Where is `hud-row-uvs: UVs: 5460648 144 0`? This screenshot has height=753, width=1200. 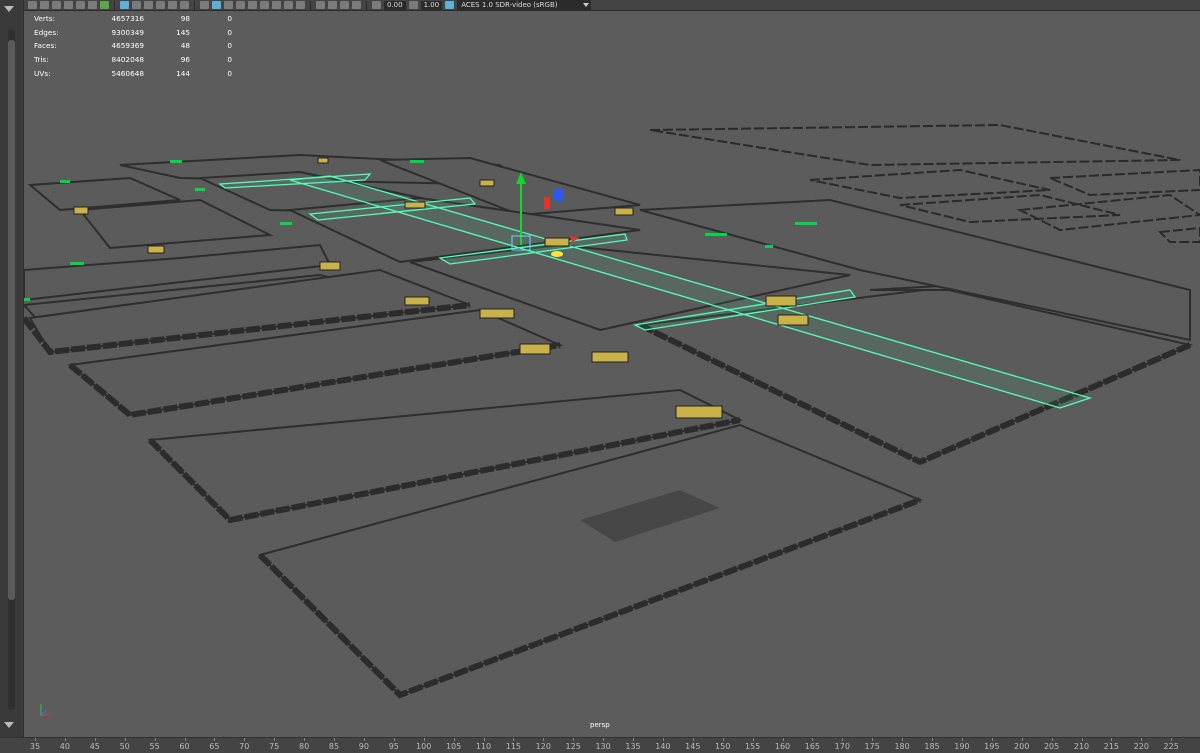 hud-row-uvs: UVs: 5460648 144 0 is located at coordinates (133, 74).